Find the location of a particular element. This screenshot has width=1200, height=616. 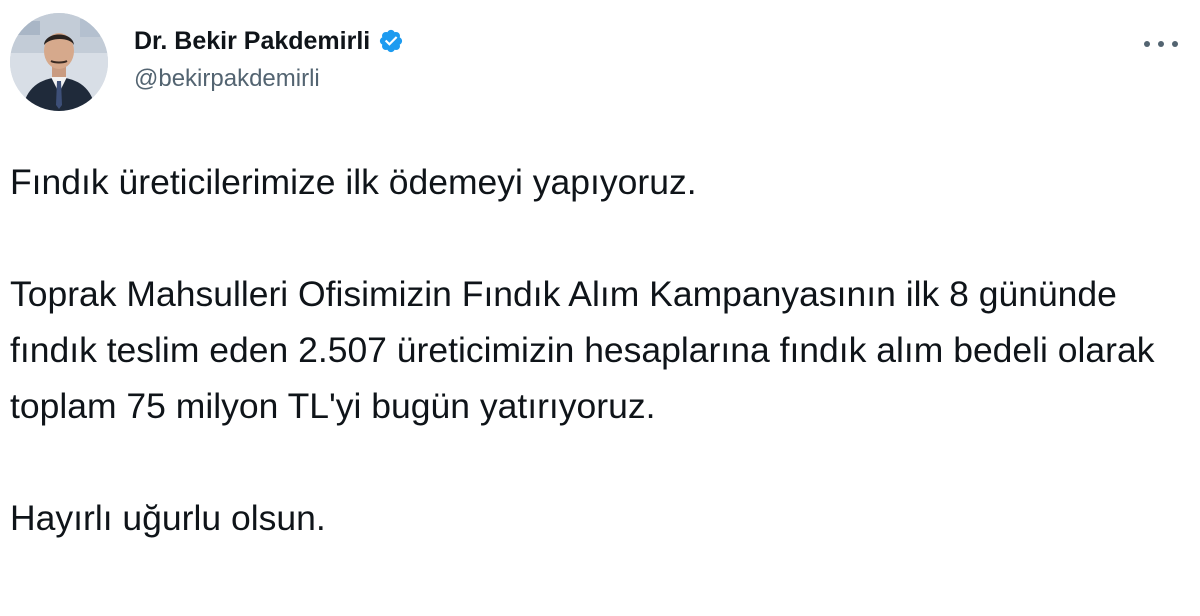

author-handle: @bekirpakdemirli is located at coordinates (269, 79).